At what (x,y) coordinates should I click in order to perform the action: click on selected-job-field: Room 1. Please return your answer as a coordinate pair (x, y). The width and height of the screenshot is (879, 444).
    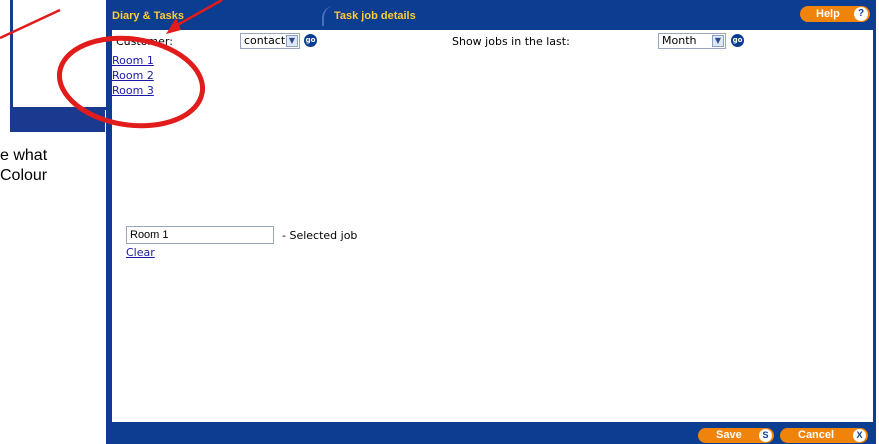
    Looking at the image, I should click on (200, 235).